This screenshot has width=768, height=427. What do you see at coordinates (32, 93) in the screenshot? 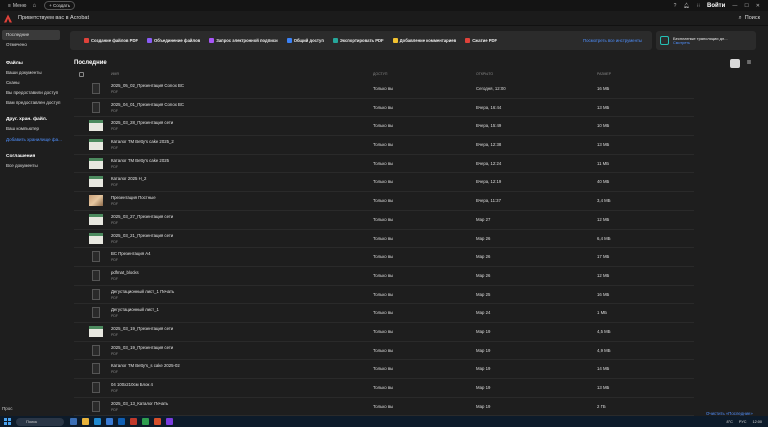
I see `sidebar-item-shared-by-you: Вы предоставили доступ` at bounding box center [32, 93].